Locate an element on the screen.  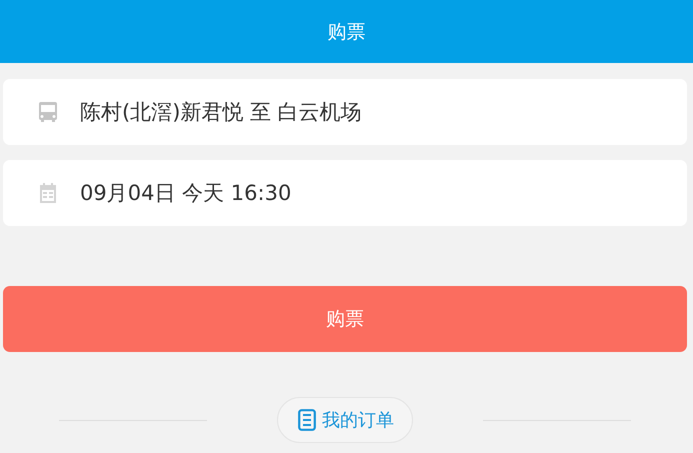
field-value: 陈村(北滘)新君悦 至 白云机场 is located at coordinates (221, 112).